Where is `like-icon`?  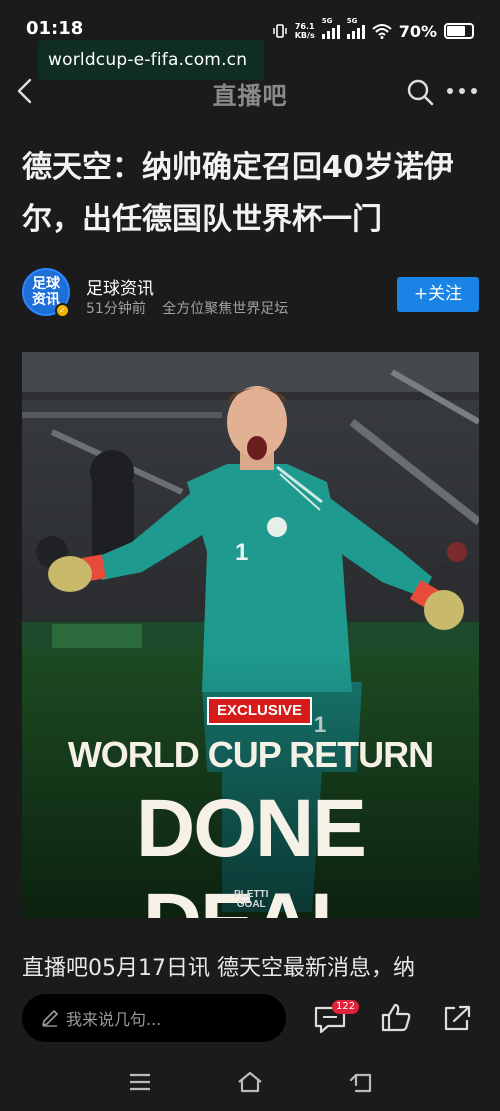 like-icon is located at coordinates (396, 1017).